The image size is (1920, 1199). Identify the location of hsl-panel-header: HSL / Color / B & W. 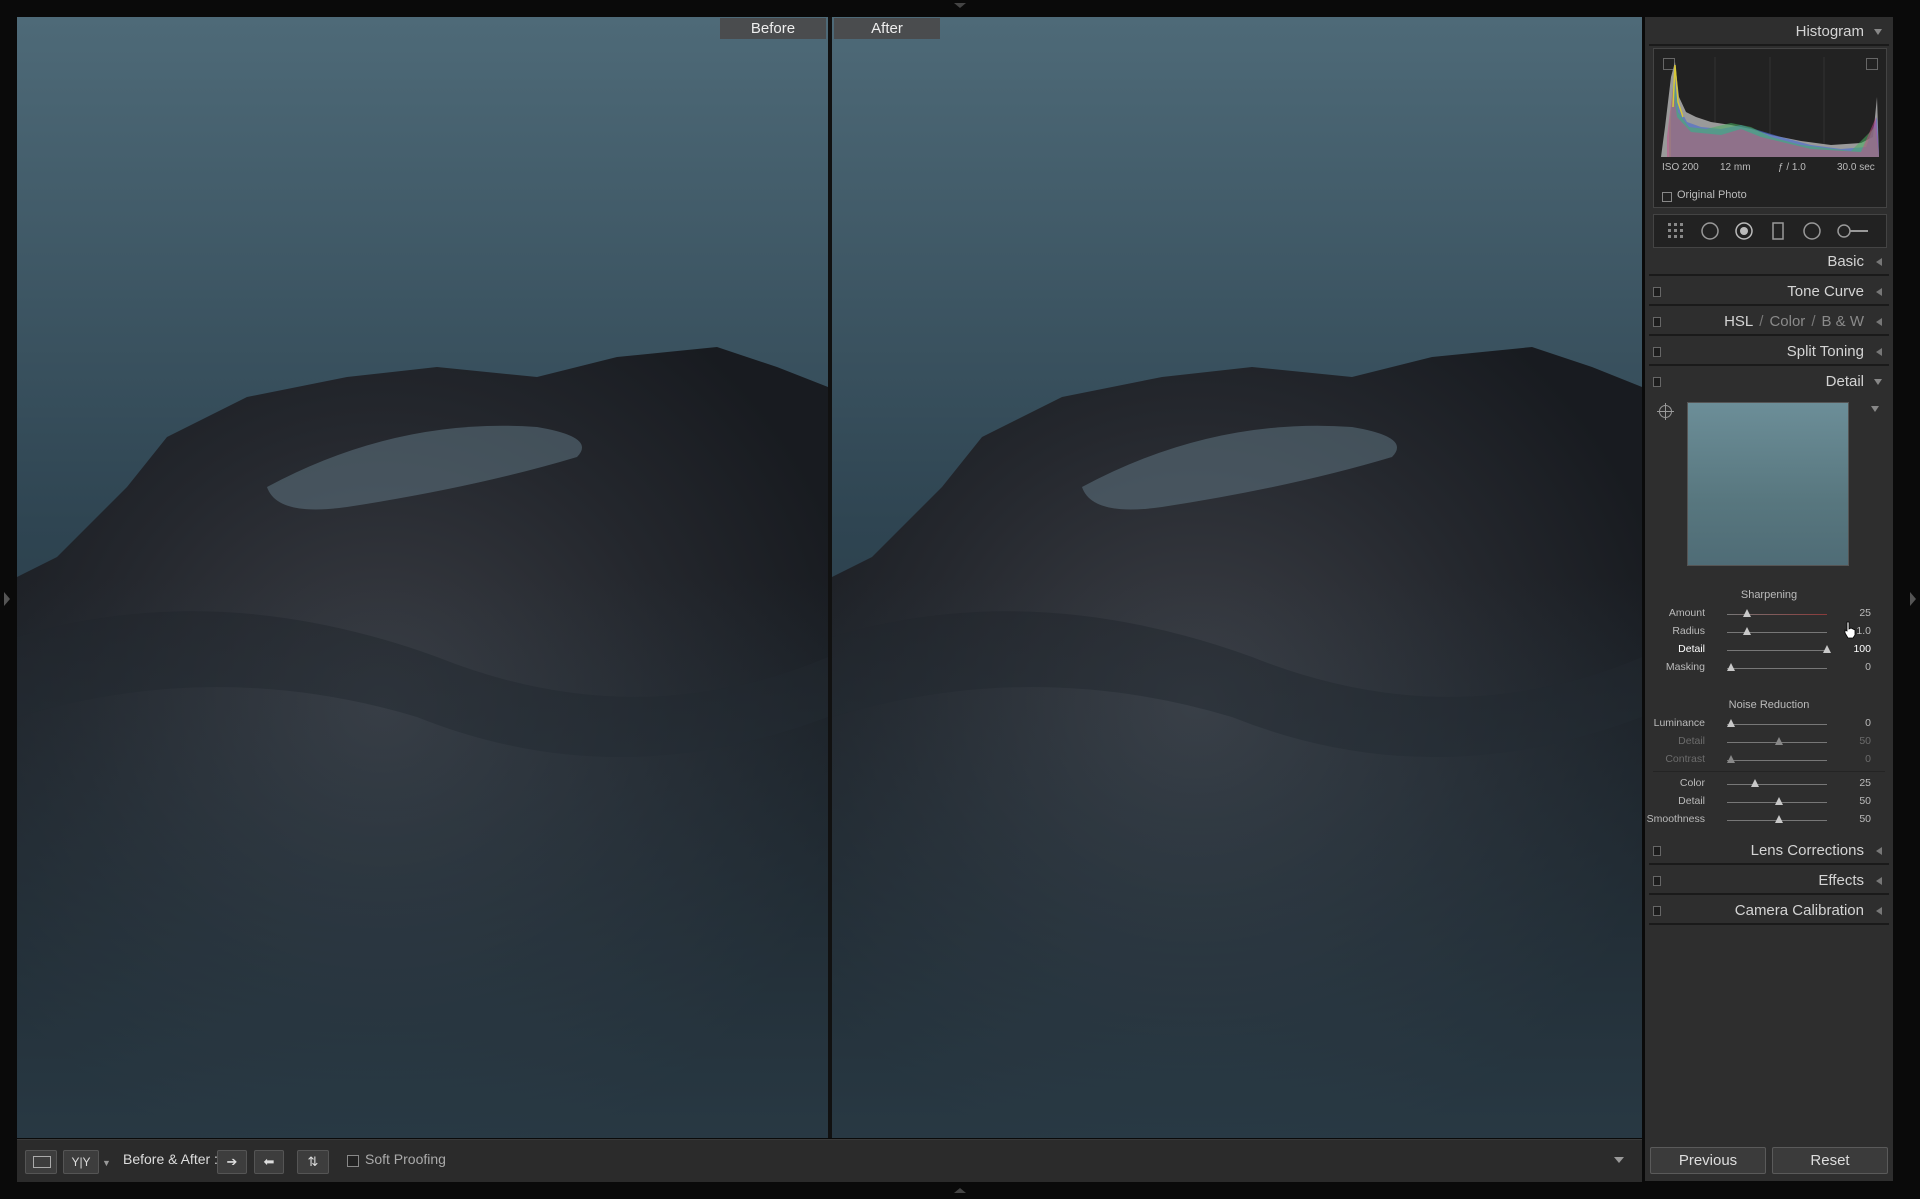
(1769, 321).